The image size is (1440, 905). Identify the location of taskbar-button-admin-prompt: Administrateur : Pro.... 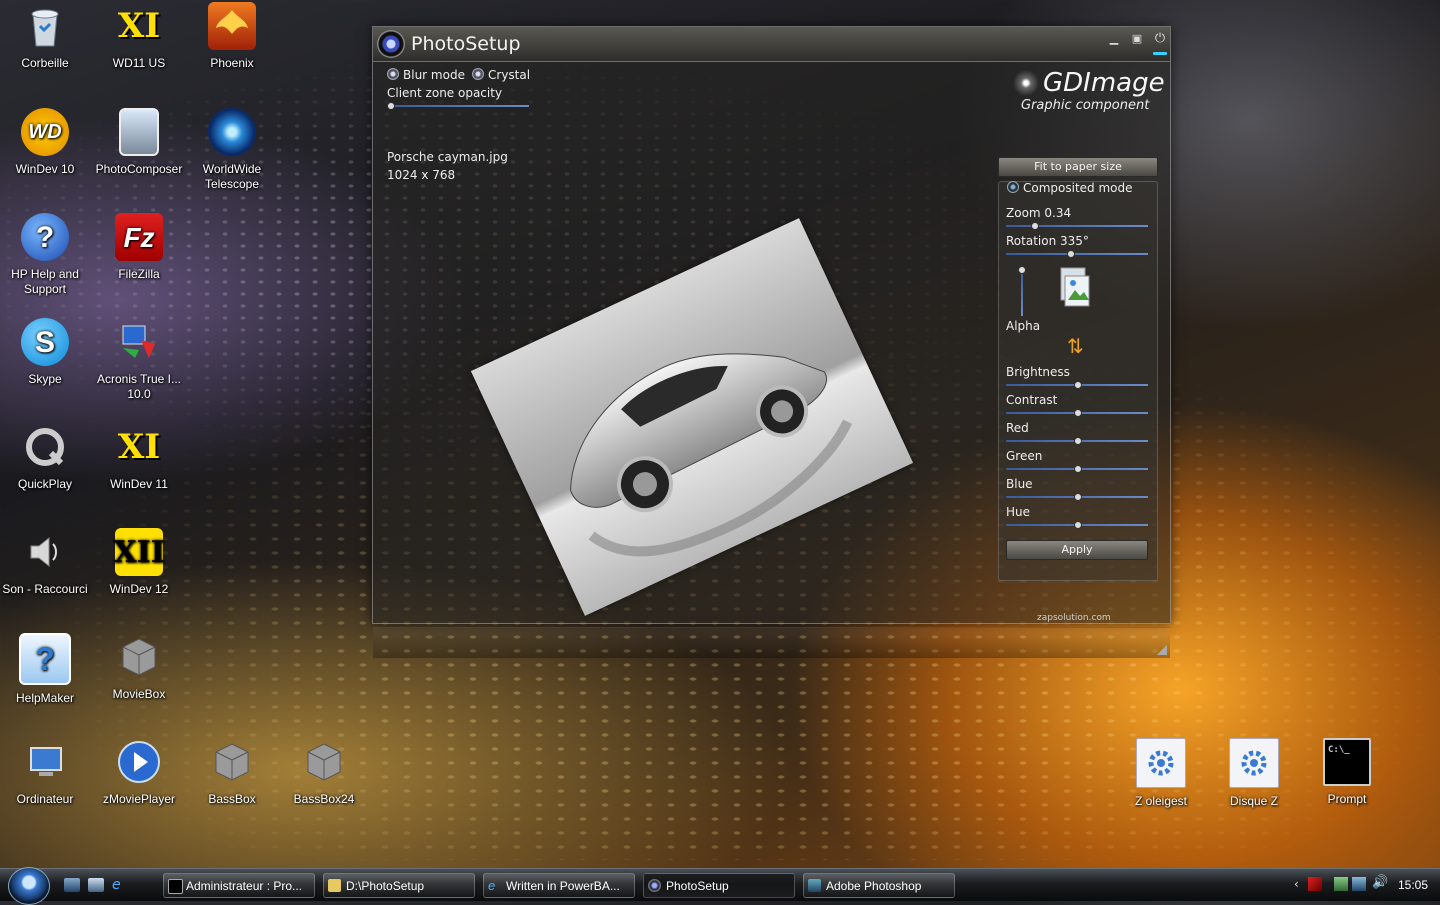
(239, 885).